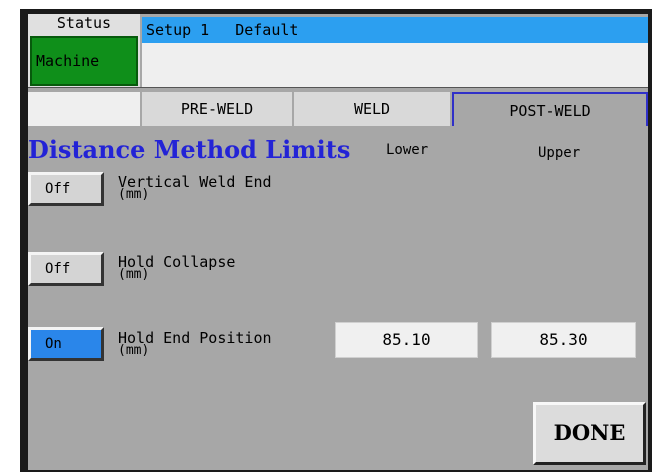 The width and height of the screenshot is (657, 475). Describe the element at coordinates (372, 109) in the screenshot. I see `tab-weld: WELD` at that location.